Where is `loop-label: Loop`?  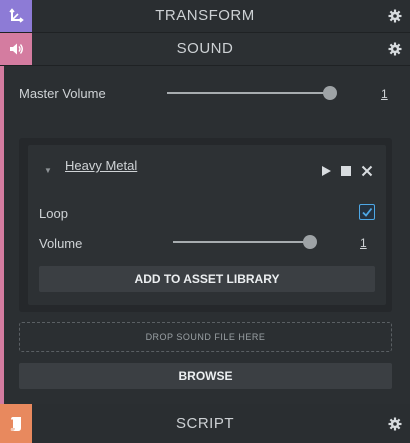 loop-label: Loop is located at coordinates (53, 213).